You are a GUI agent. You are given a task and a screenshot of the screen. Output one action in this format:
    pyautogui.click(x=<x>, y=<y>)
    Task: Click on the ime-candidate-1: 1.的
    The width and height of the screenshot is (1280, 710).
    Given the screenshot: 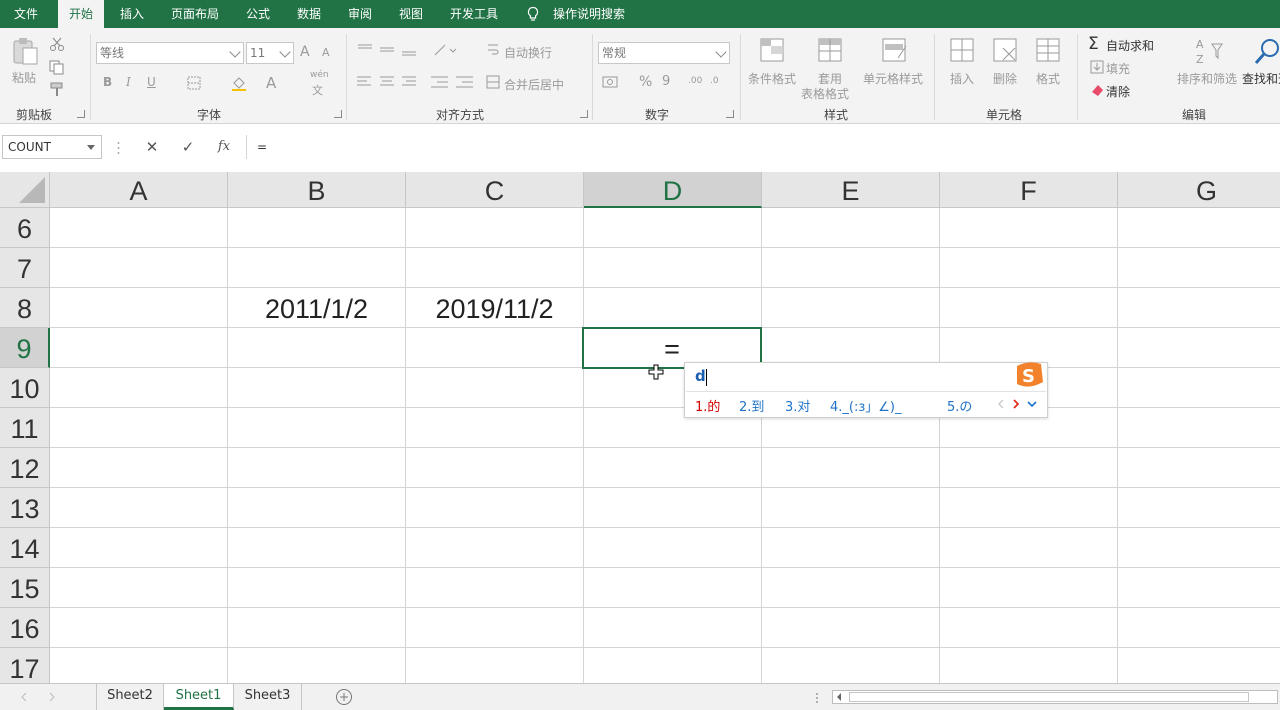 What is the action you would take?
    pyautogui.click(x=707, y=405)
    